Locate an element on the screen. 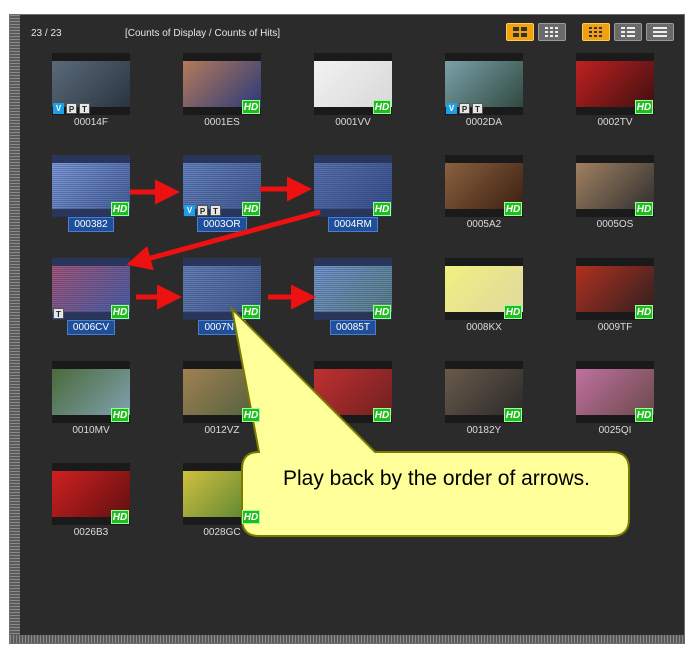 The height and width of the screenshot is (648, 688). clip-label: 0008KX is located at coordinates (484, 327).